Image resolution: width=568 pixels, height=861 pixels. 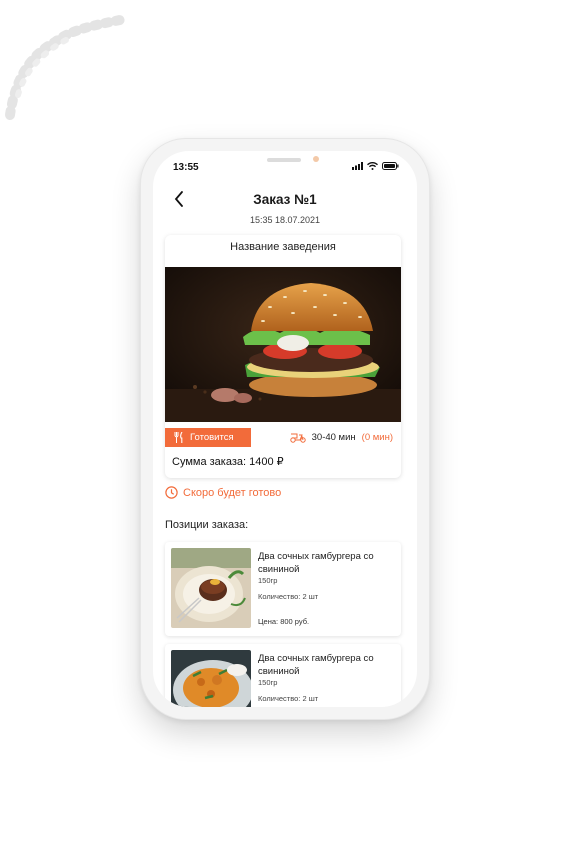 I want to click on delivery-info: 30-40 мин (0 мин), so click(x=341, y=437).